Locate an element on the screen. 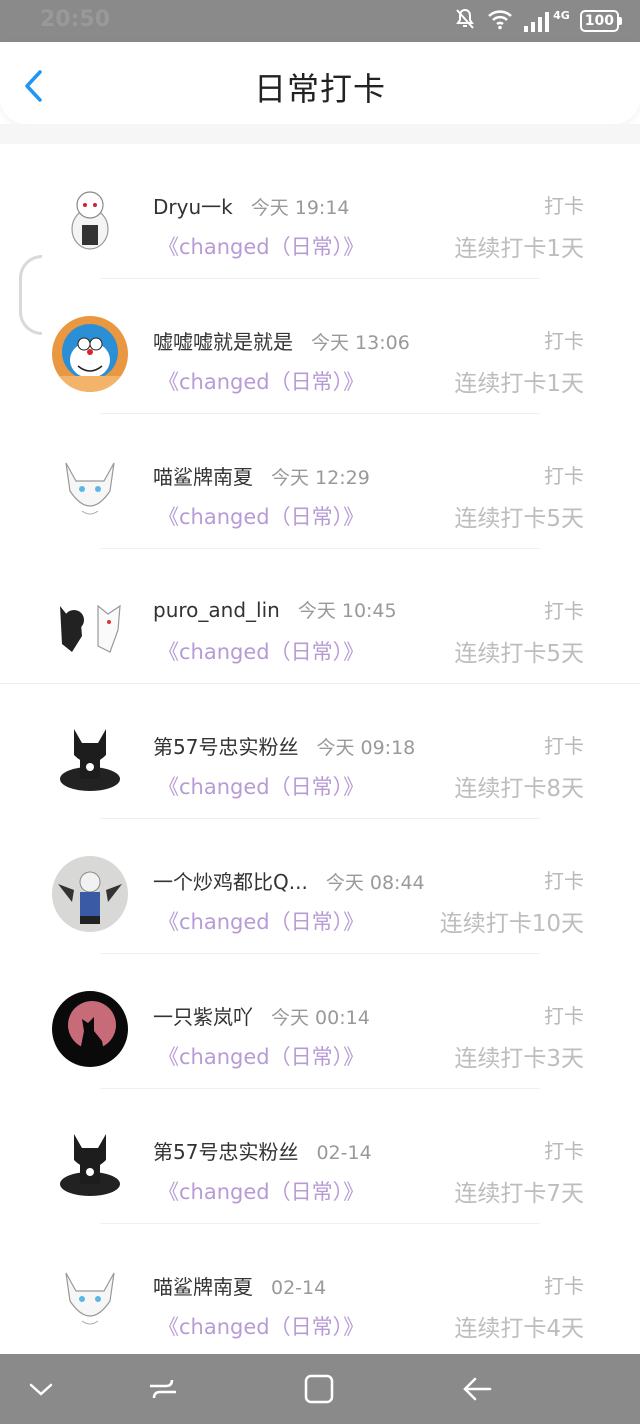 Image resolution: width=640 pixels, height=1424 pixels. user-name: puro_and_lin 今天 10:45 is located at coordinates (275, 610).